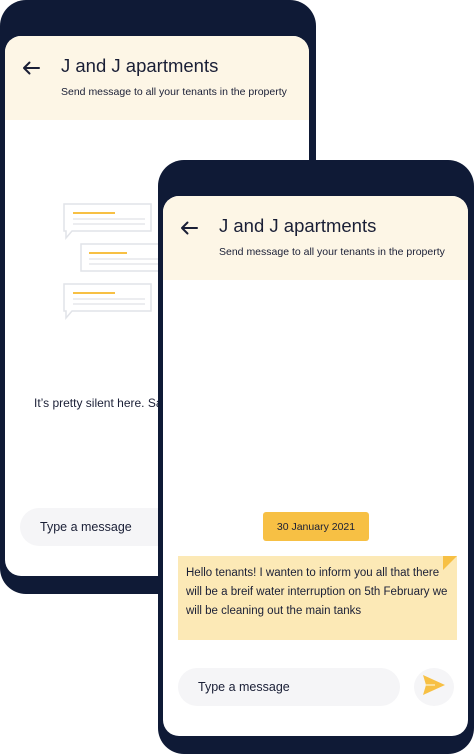 This screenshot has width=475, height=755. I want to click on date-badge: 30 January 2021, so click(316, 526).